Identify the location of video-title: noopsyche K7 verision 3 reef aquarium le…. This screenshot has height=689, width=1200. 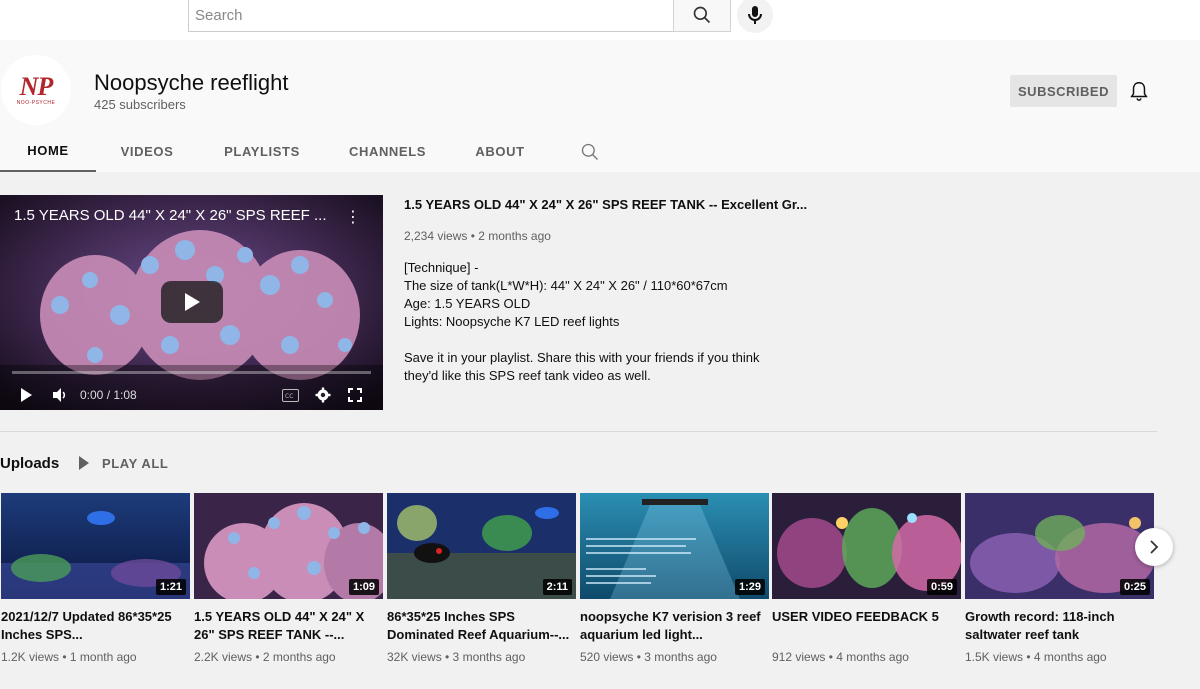
(674, 626).